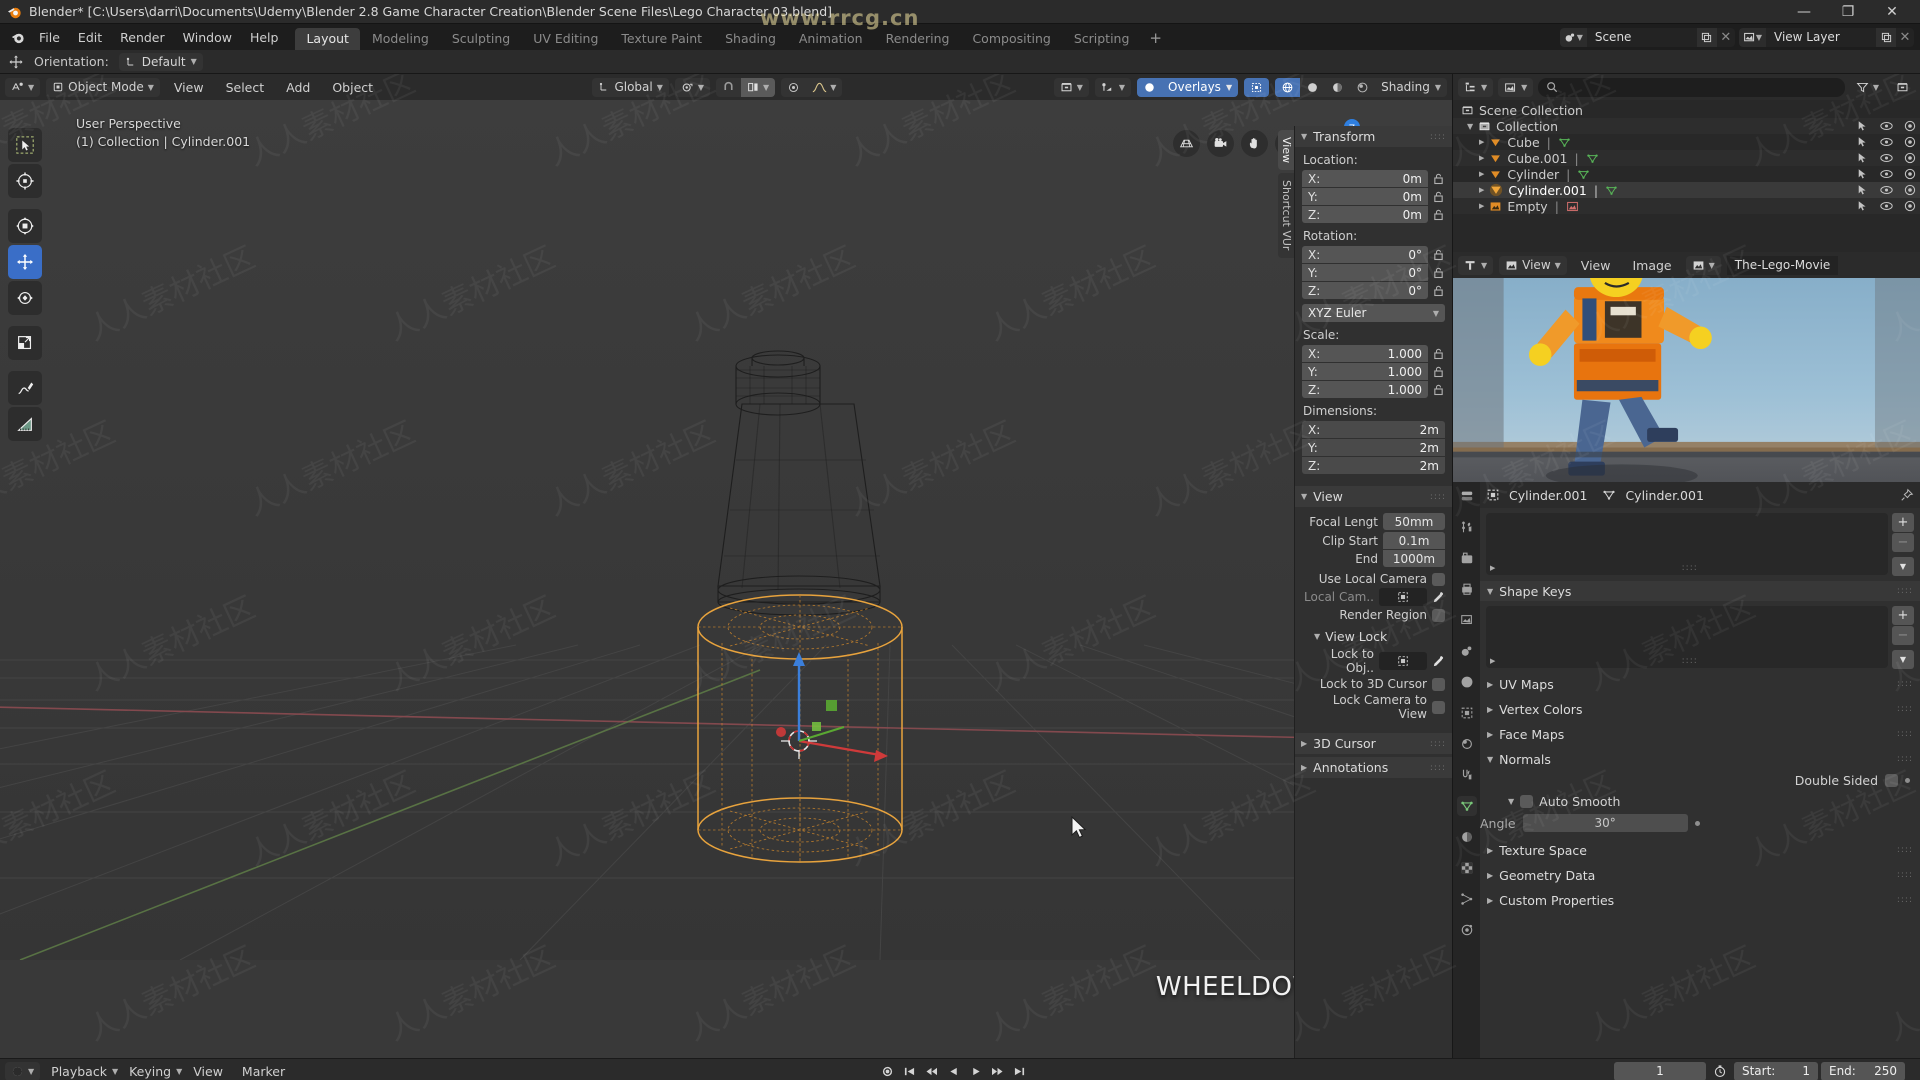 The width and height of the screenshot is (1920, 1080). What do you see at coordinates (1373, 521) in the screenshot?
I see `focal-length-row: Focal Lengt 50mm` at bounding box center [1373, 521].